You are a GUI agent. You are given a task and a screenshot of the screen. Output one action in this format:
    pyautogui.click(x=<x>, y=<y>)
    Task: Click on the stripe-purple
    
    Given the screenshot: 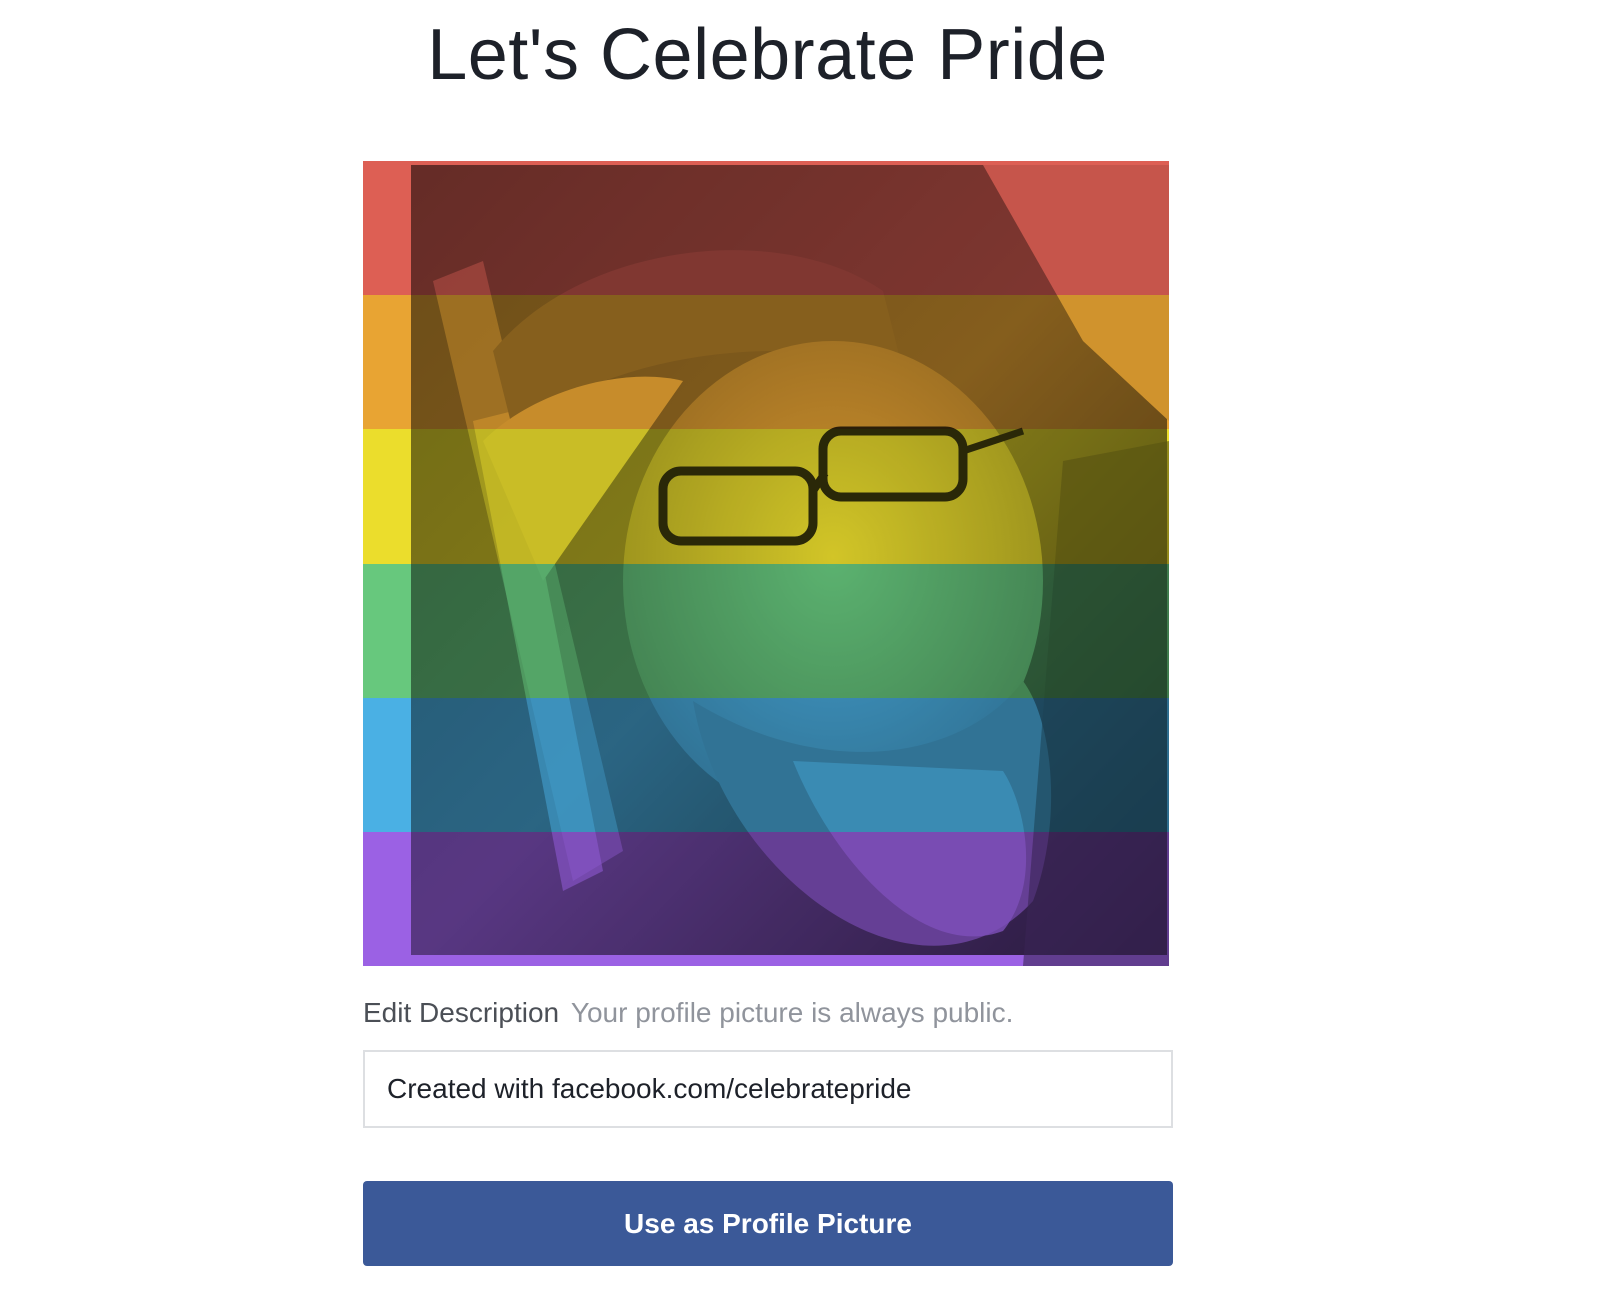 What is the action you would take?
    pyautogui.click(x=766, y=898)
    